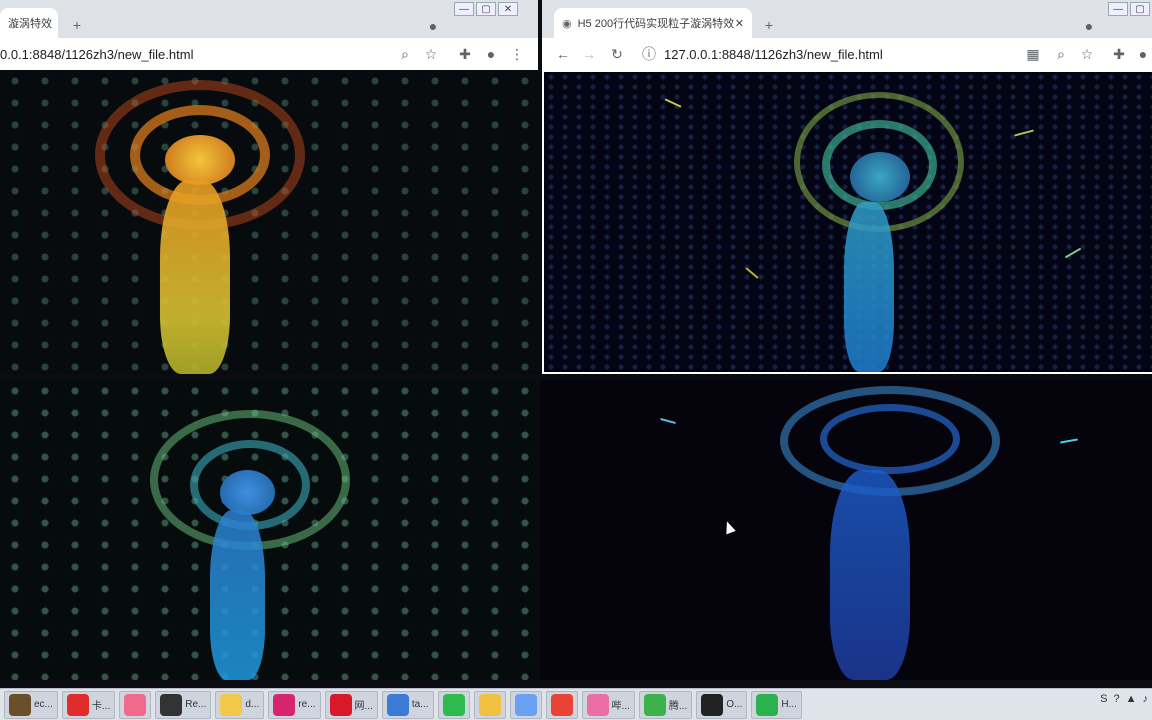  What do you see at coordinates (567, 23) in the screenshot?
I see `globe-icon: ◉` at bounding box center [567, 23].